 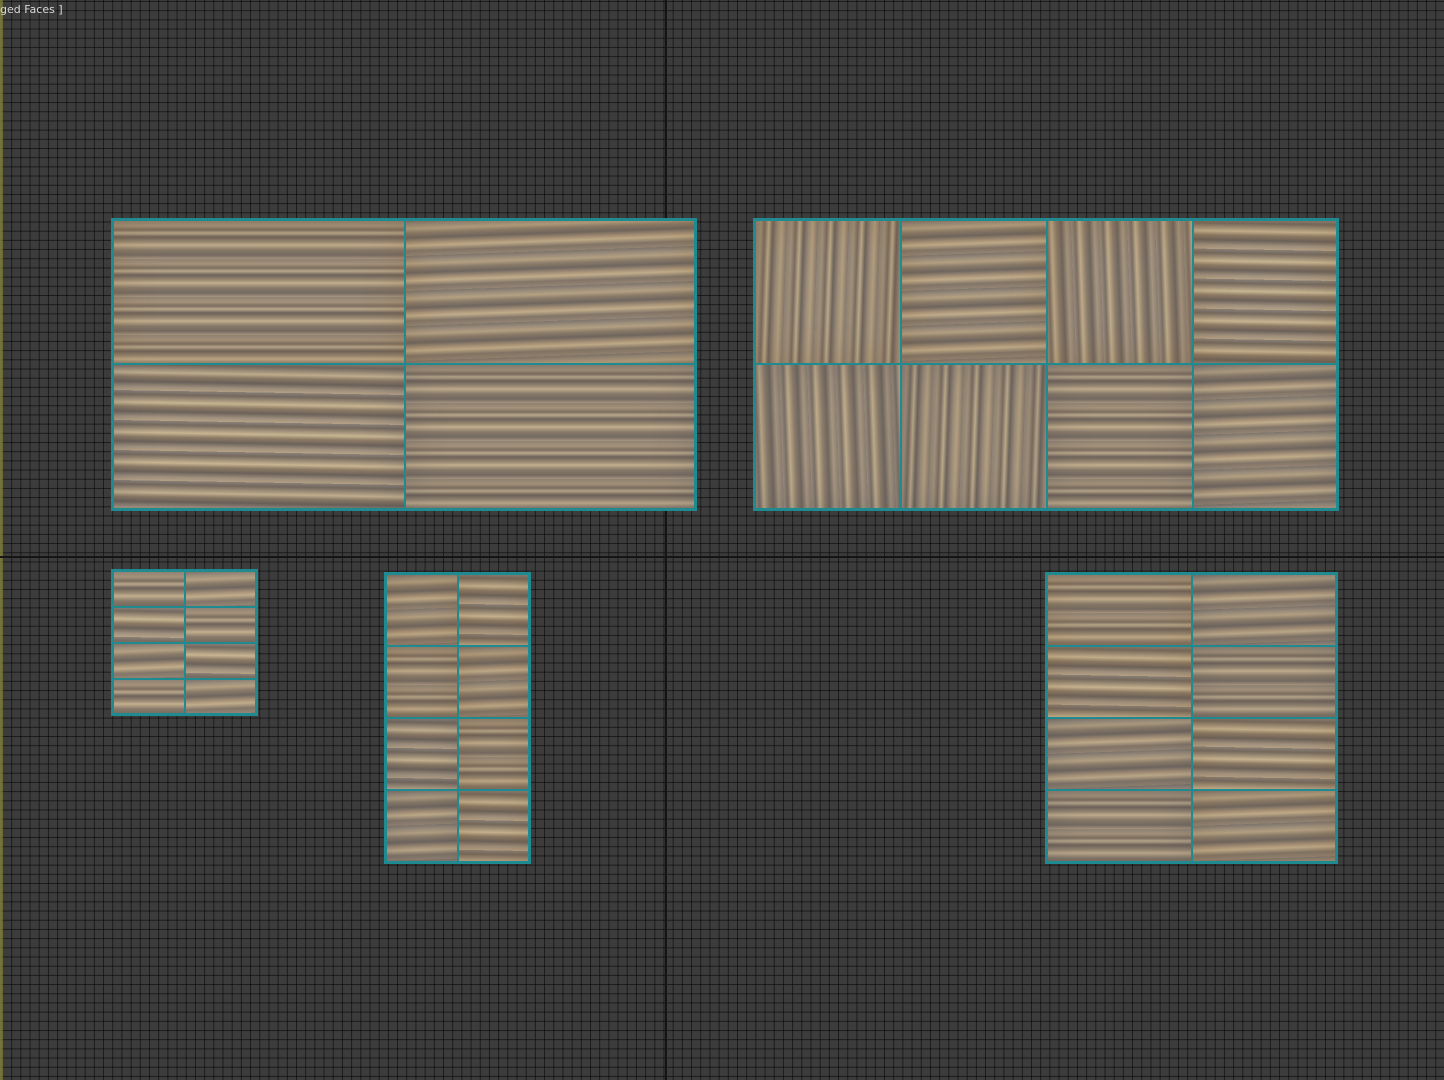 What do you see at coordinates (722, 557) in the screenshot?
I see `uv-axis-horizontal` at bounding box center [722, 557].